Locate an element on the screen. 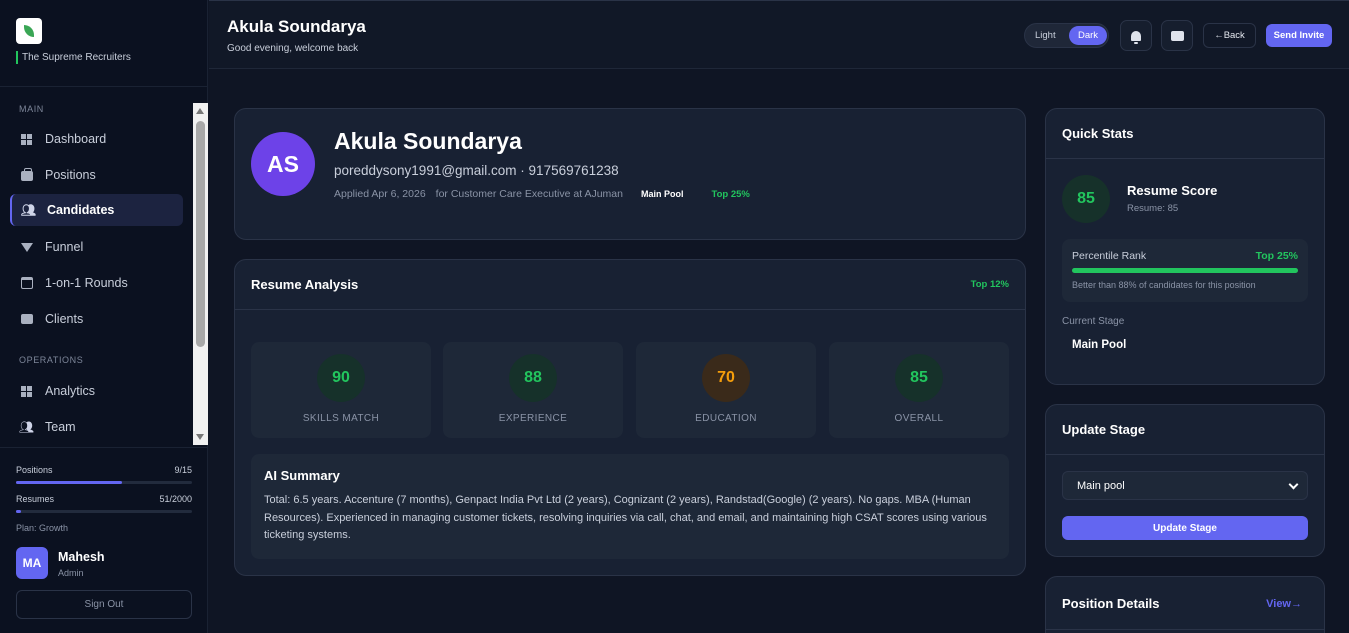 The height and width of the screenshot is (633, 1349). sidebar-item-label: Analytics is located at coordinates (70, 391).